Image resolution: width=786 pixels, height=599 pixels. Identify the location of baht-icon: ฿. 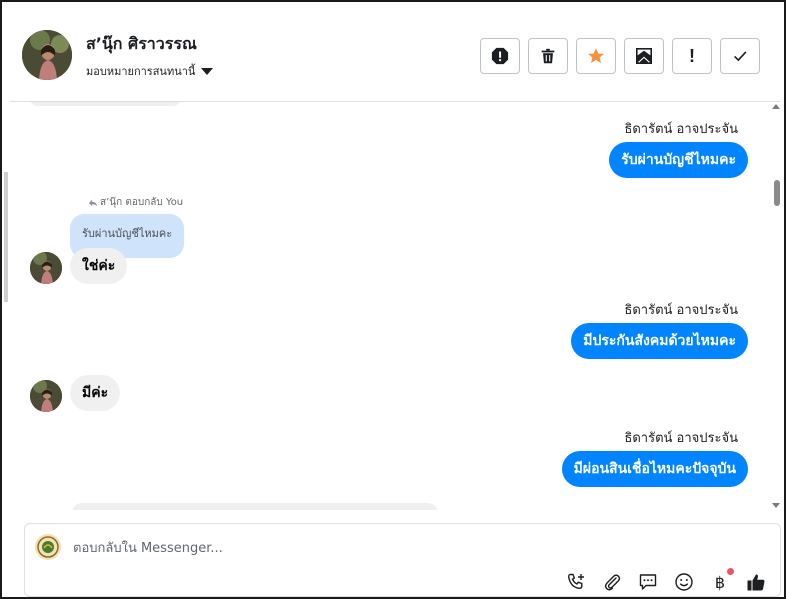
(720, 582).